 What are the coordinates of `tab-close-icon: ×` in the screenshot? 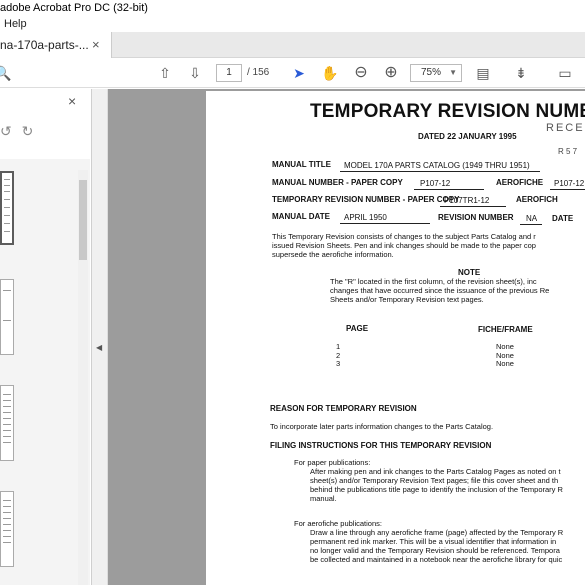 It's located at (96, 45).